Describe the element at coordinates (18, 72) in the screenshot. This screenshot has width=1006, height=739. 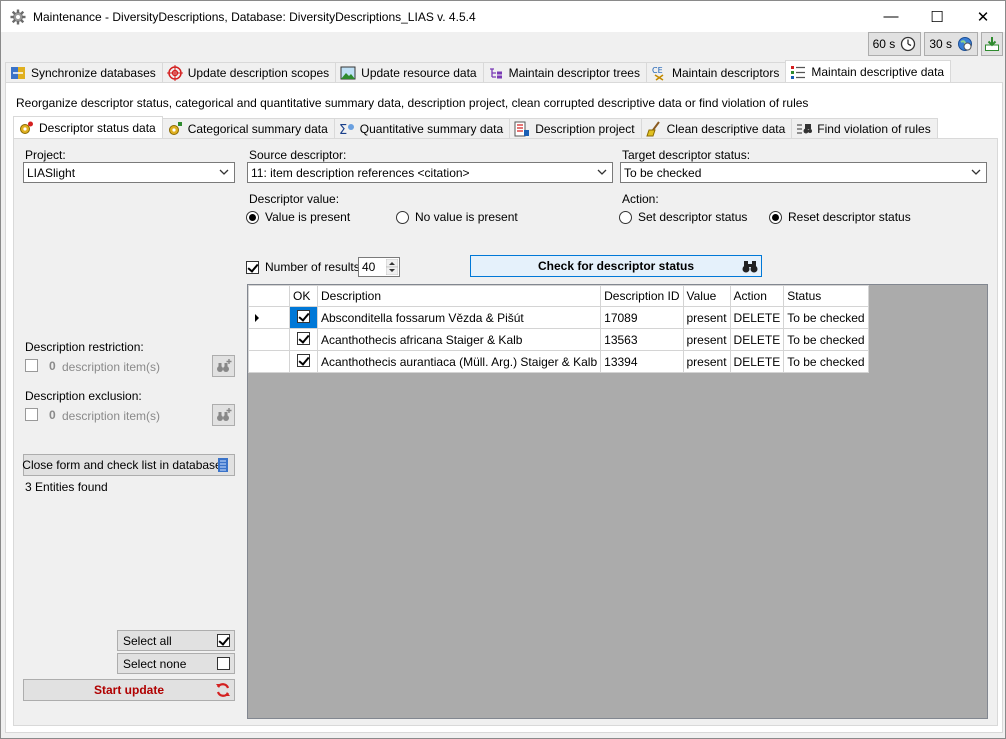
I see `sync-database-icon` at that location.